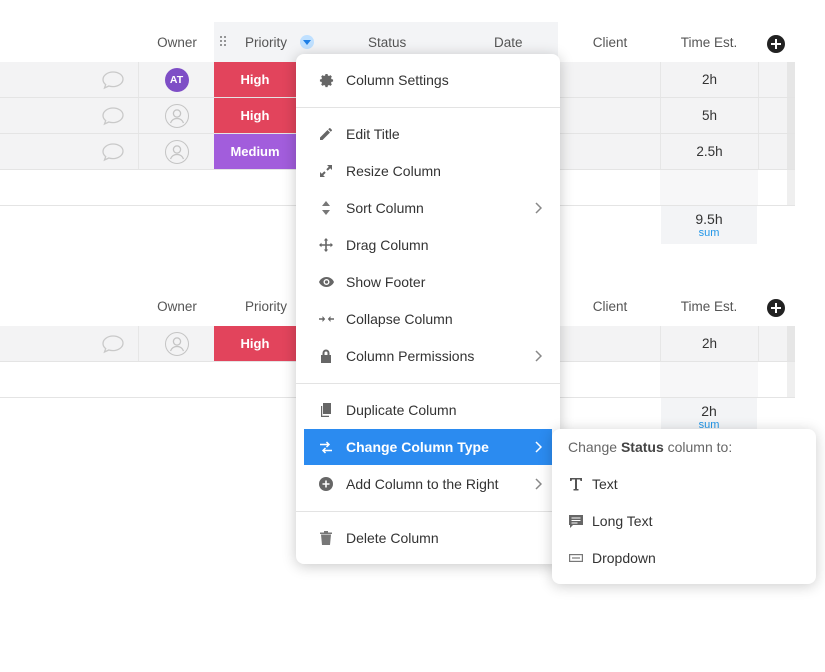 This screenshot has height=672, width=825. I want to click on menu-item-label: Show Footer, so click(386, 282).